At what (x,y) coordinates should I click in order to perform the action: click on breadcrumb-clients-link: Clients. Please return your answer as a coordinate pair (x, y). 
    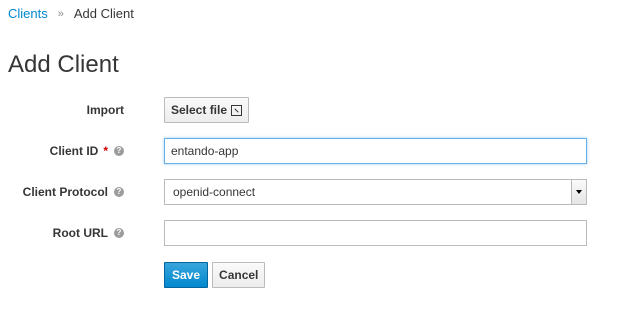
    Looking at the image, I should click on (28, 14).